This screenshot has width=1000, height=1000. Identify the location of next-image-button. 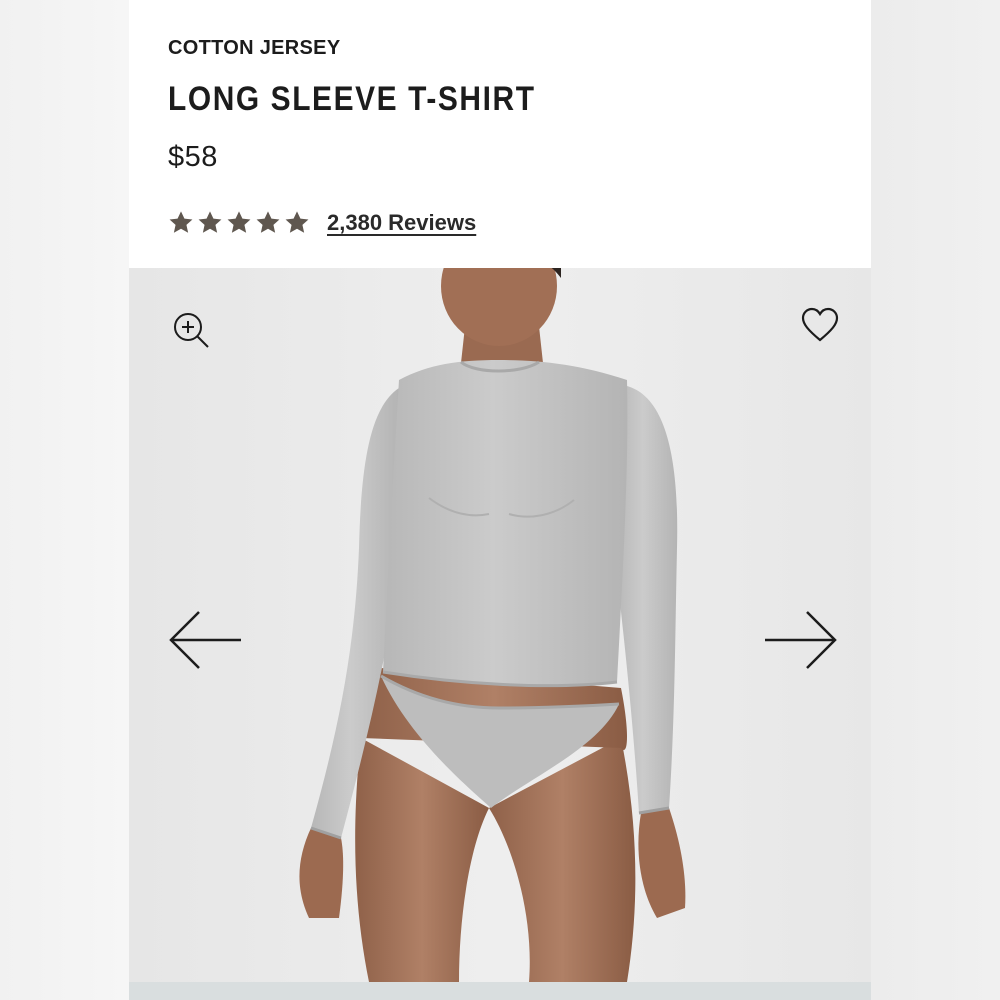
(800, 640).